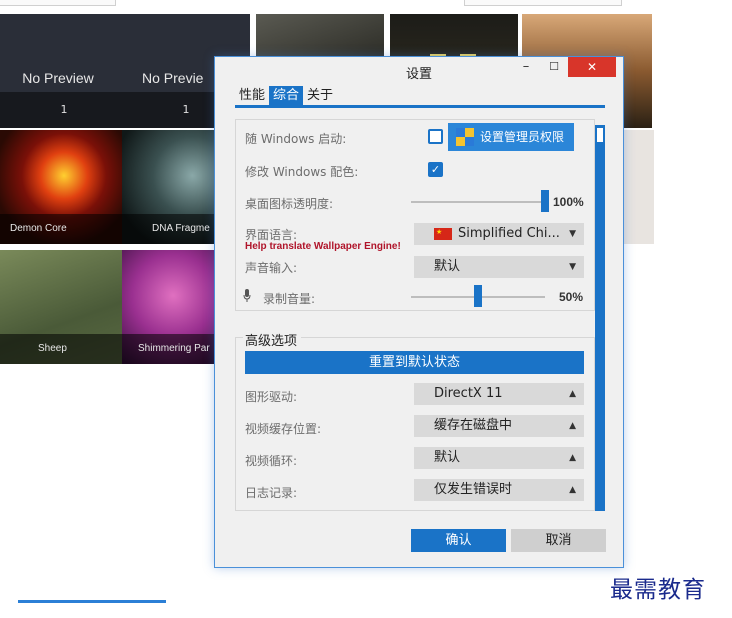  What do you see at coordinates (283, 429) in the screenshot?
I see `cache-label: 视频缓存位置:` at bounding box center [283, 429].